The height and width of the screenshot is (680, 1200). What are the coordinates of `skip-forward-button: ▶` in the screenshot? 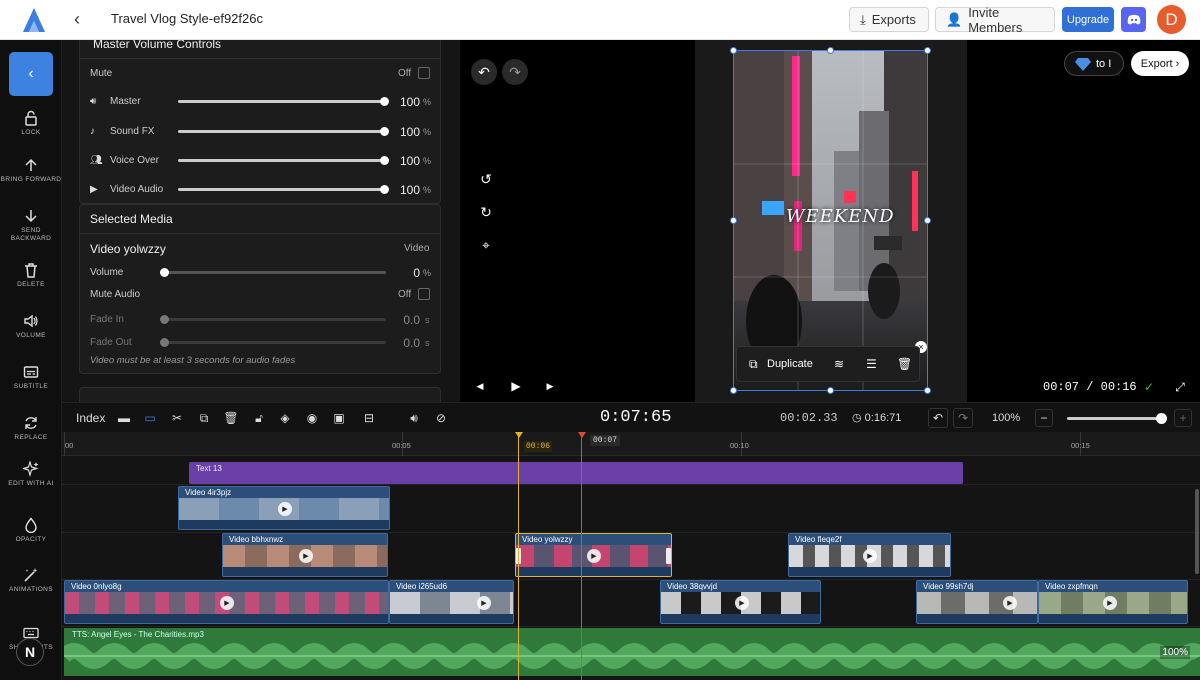 It's located at (550, 386).